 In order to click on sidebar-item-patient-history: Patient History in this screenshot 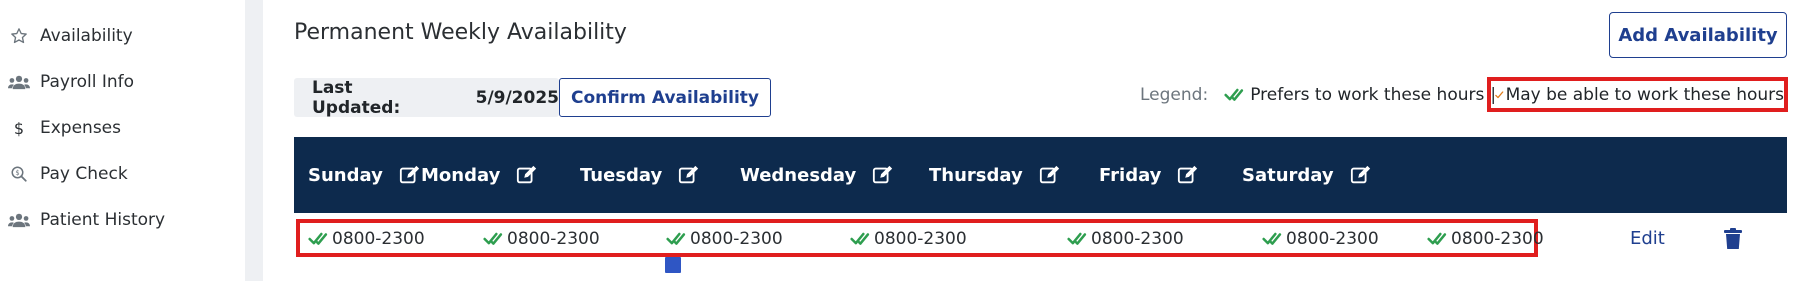, I will do `click(86, 220)`.